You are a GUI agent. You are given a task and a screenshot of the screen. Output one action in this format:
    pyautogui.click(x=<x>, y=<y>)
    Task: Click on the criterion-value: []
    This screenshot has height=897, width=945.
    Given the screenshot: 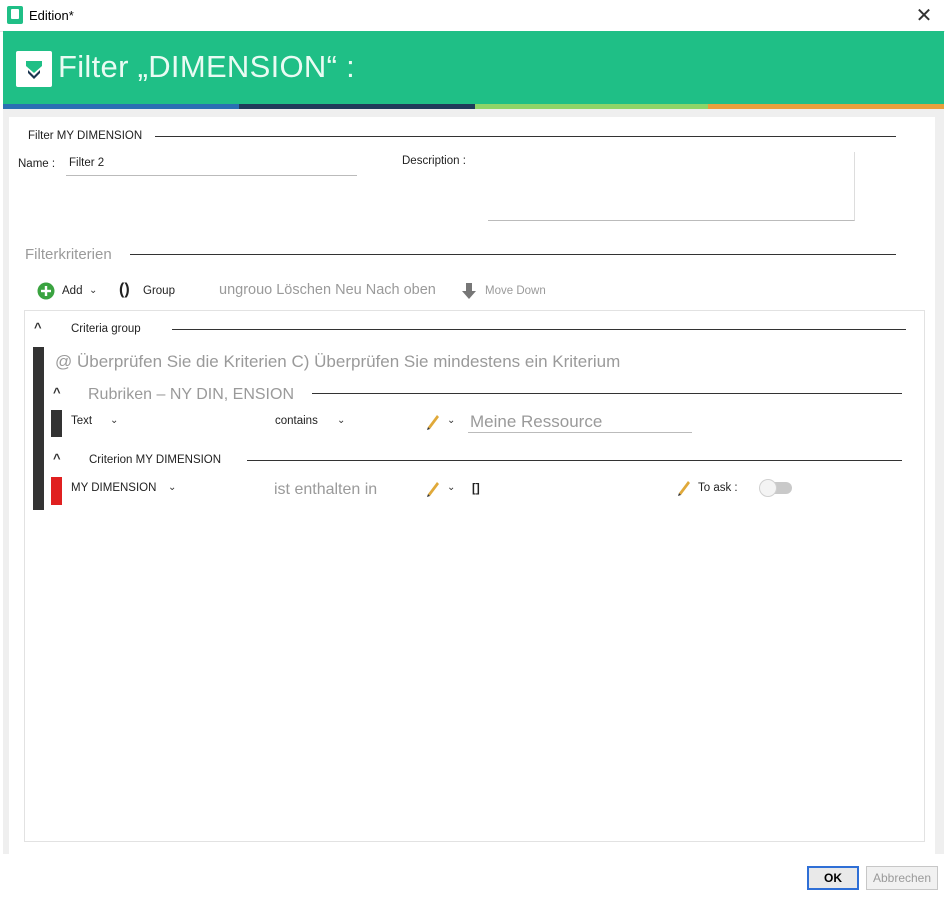 What is the action you would take?
    pyautogui.click(x=476, y=489)
    